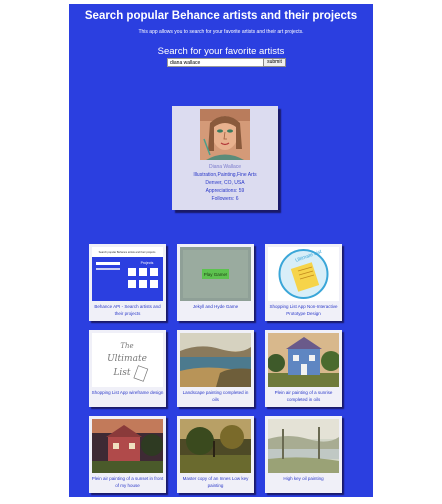 The image size is (442, 504). Describe the element at coordinates (147, 263) in the screenshot. I see `thumb-behance-projects: Projects` at that location.